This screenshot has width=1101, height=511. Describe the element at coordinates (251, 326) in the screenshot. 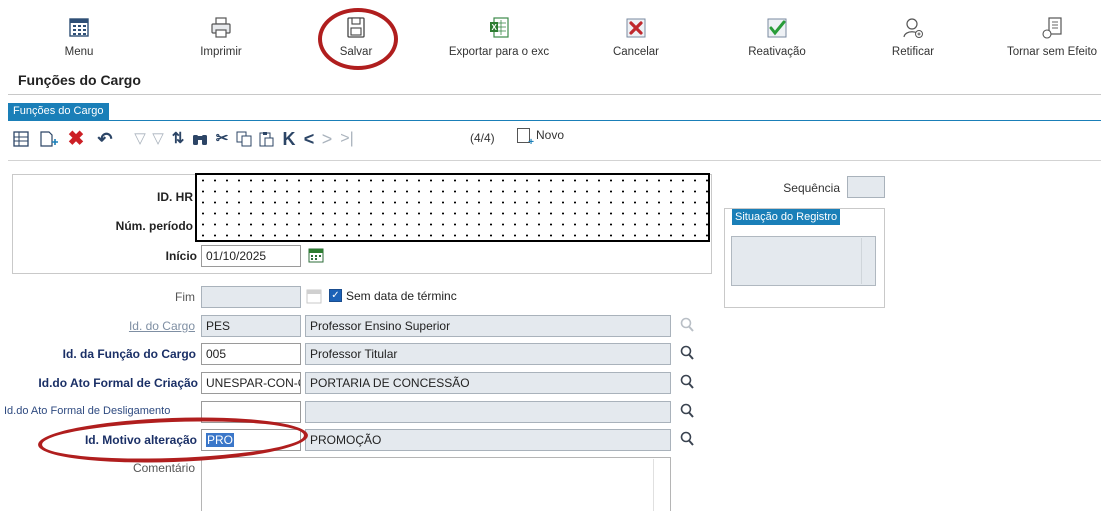

I see `id-cargo-code-field: PES` at that location.